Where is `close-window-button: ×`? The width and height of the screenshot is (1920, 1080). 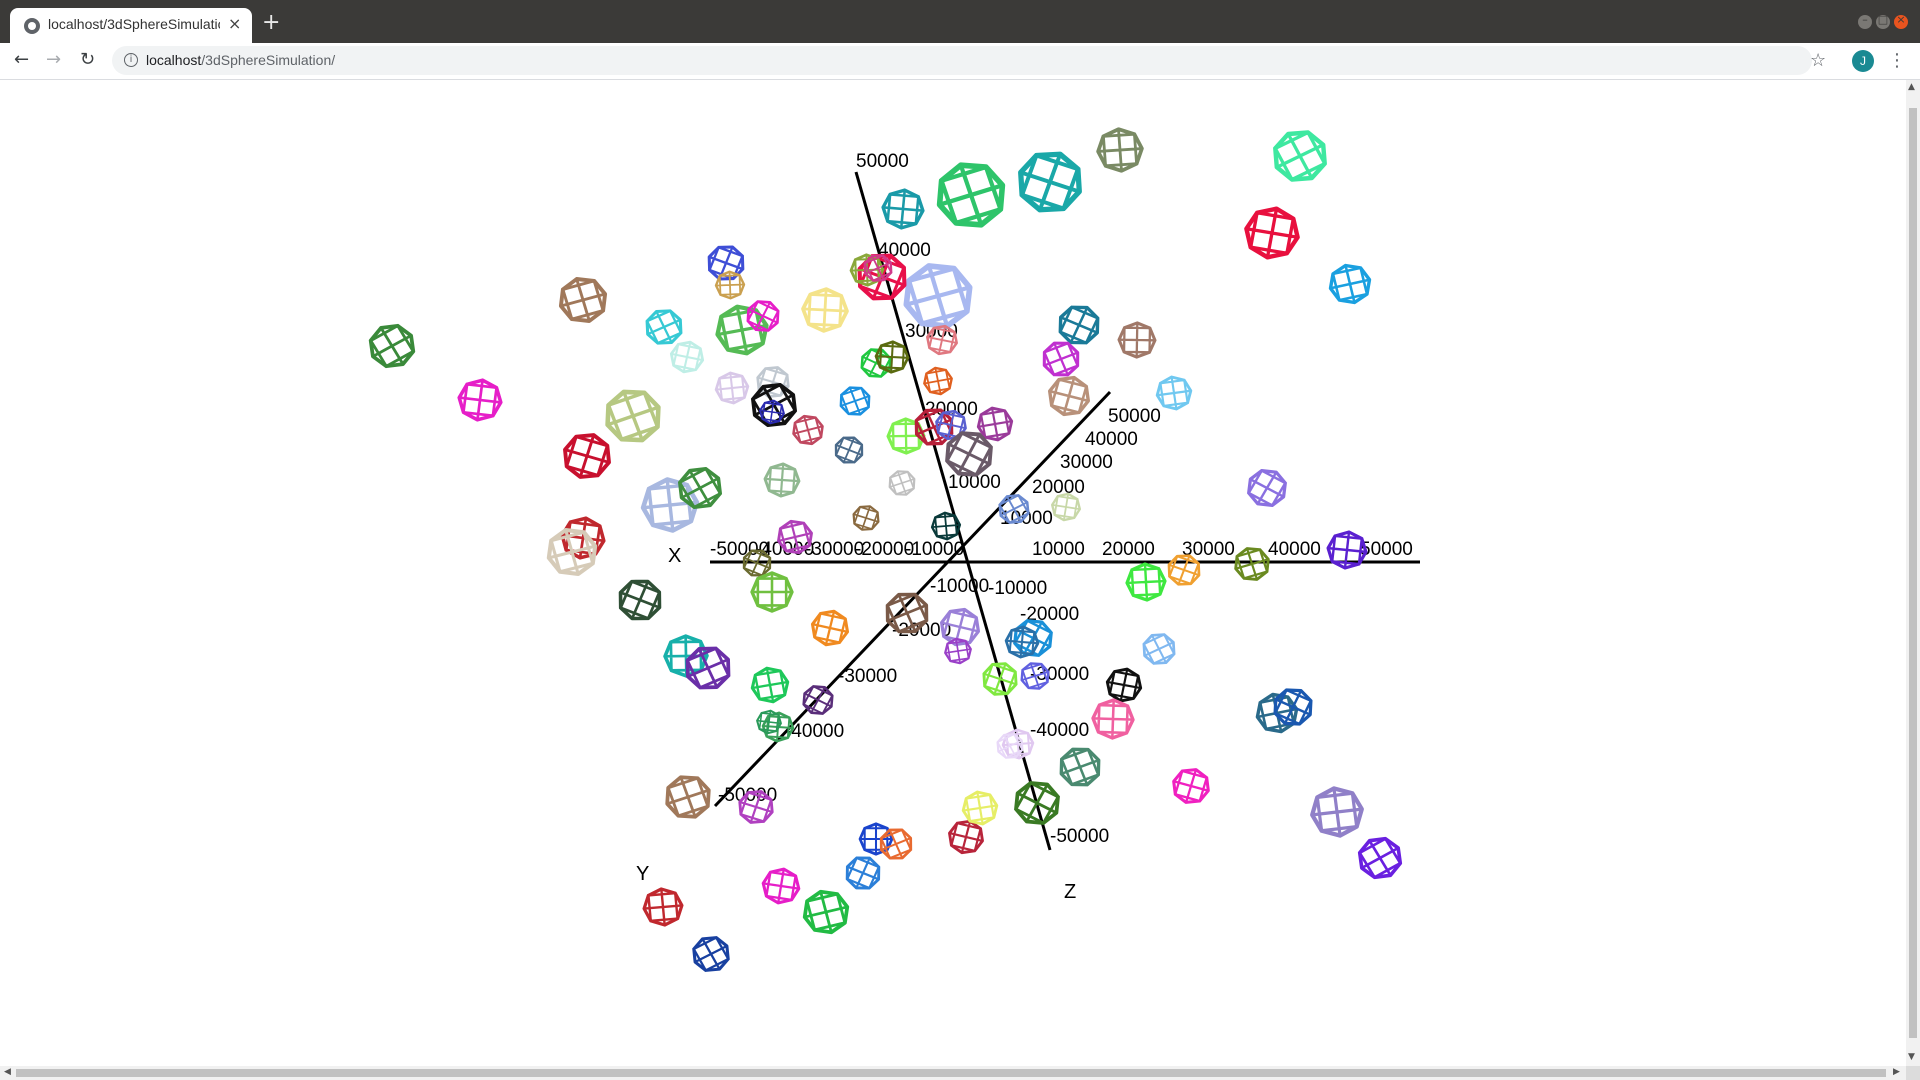 close-window-button: × is located at coordinates (1901, 21).